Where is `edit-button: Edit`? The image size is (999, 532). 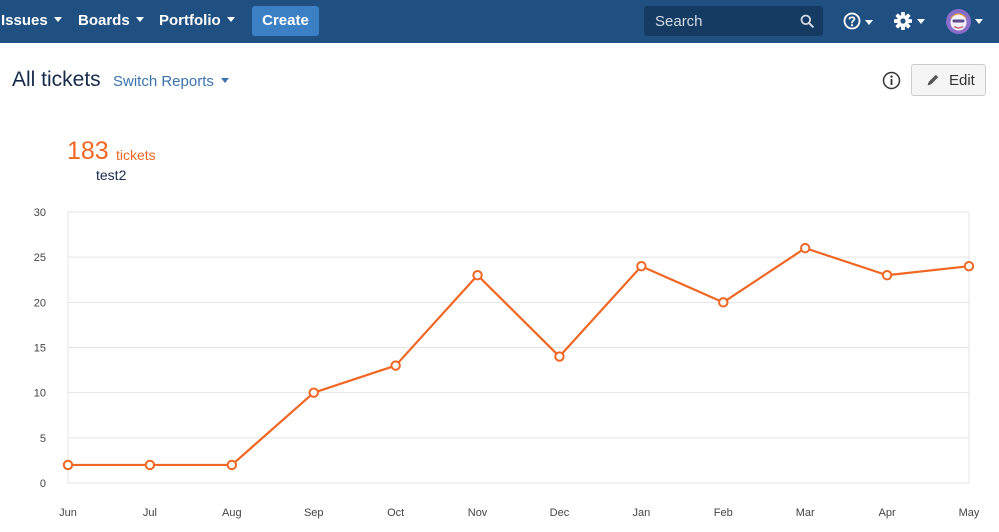 edit-button: Edit is located at coordinates (948, 80).